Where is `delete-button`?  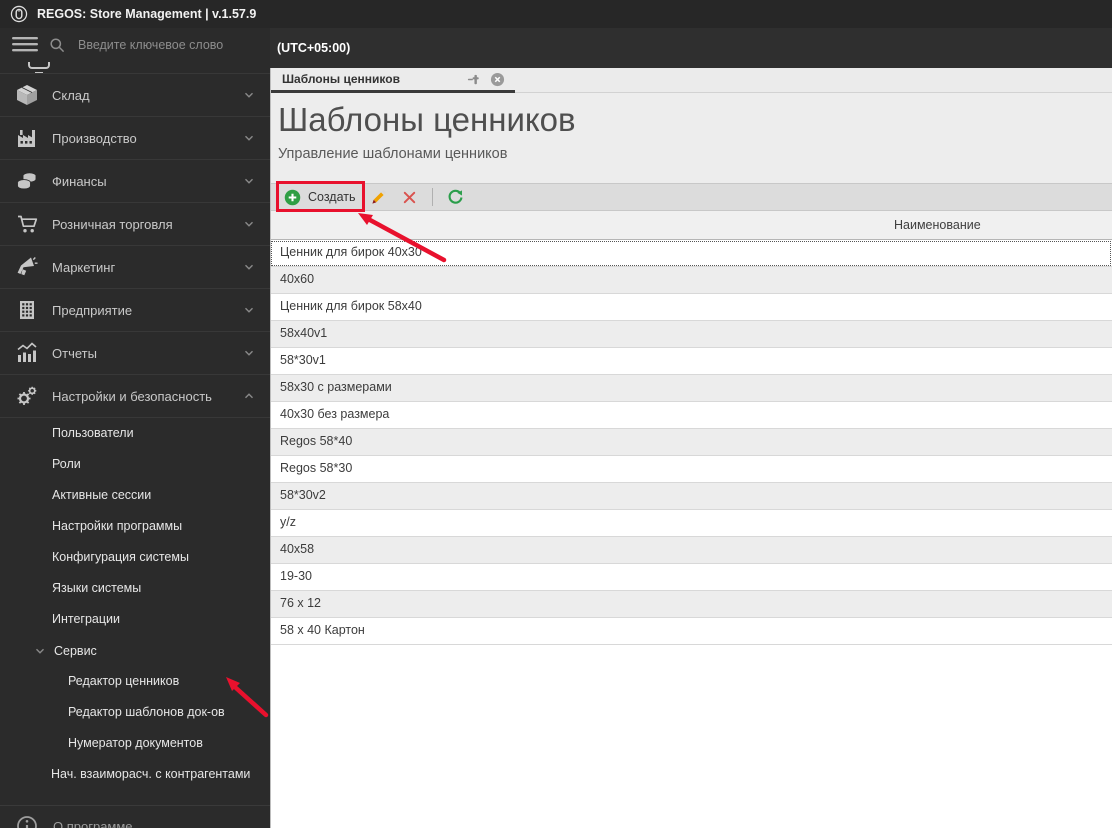
delete-button is located at coordinates (409, 197).